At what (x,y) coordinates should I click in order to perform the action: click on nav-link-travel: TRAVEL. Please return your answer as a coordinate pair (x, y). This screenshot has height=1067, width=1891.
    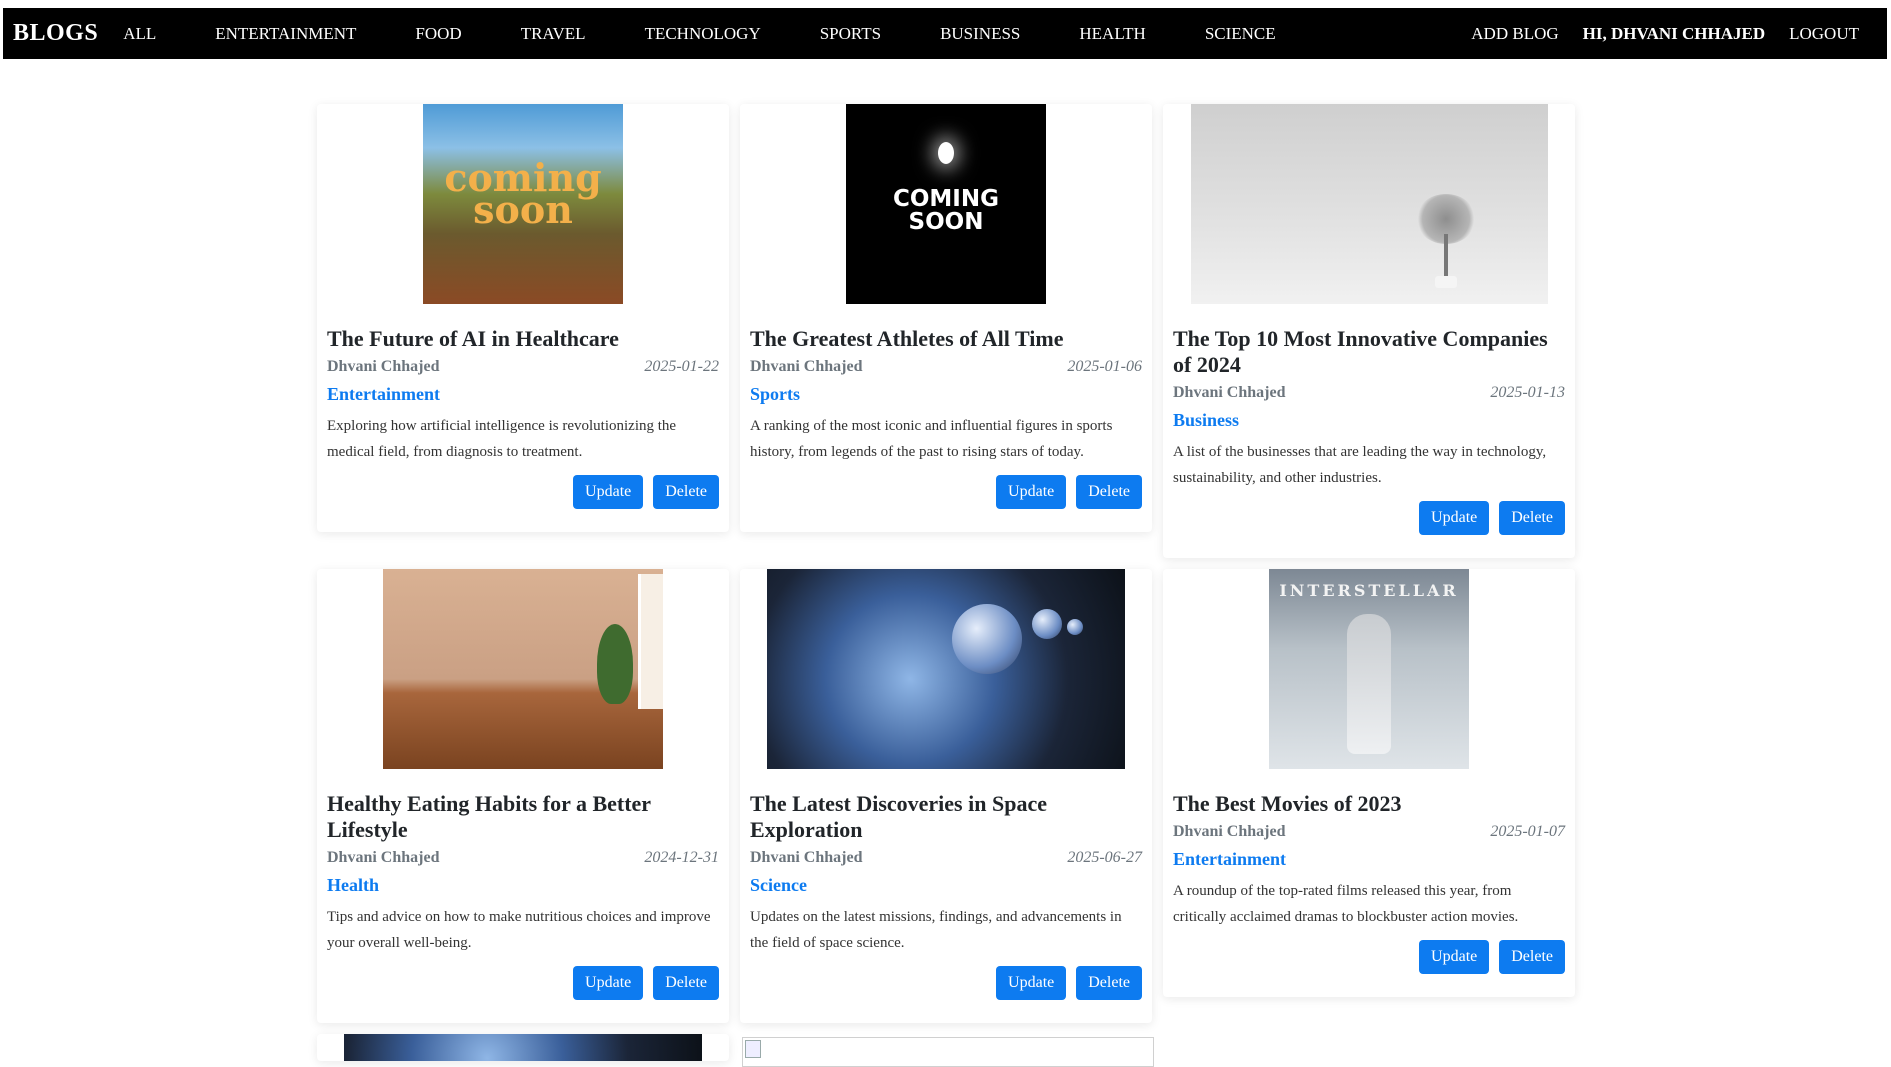
    Looking at the image, I should click on (553, 34).